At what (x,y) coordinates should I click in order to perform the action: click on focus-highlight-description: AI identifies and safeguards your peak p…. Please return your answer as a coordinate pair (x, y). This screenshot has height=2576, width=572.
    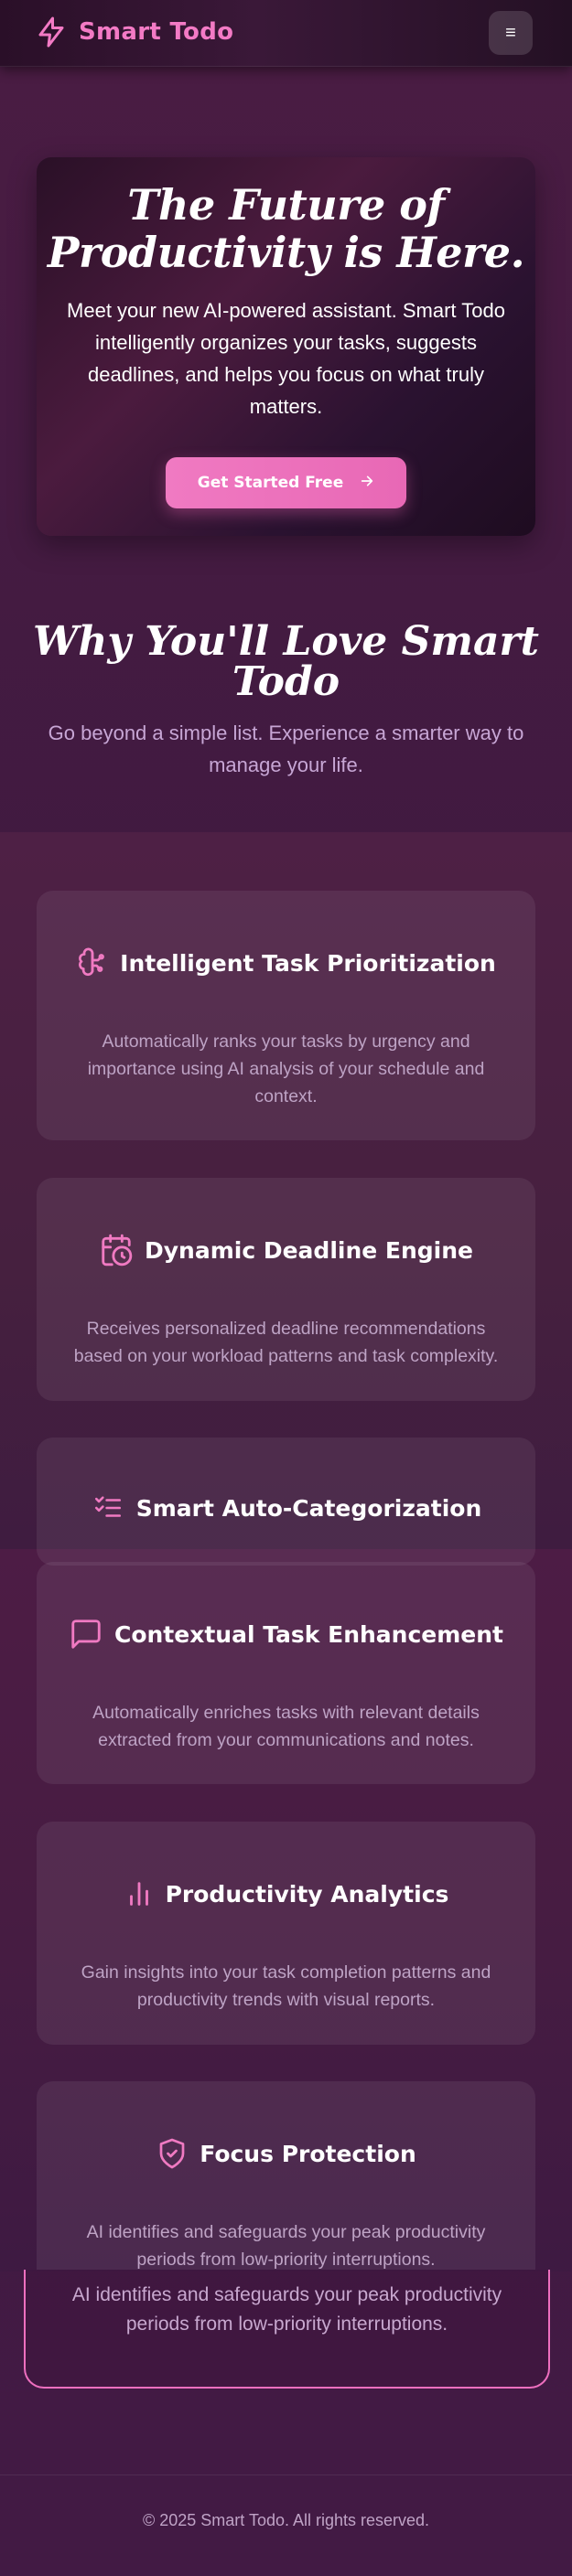
    Looking at the image, I should click on (286, 2309).